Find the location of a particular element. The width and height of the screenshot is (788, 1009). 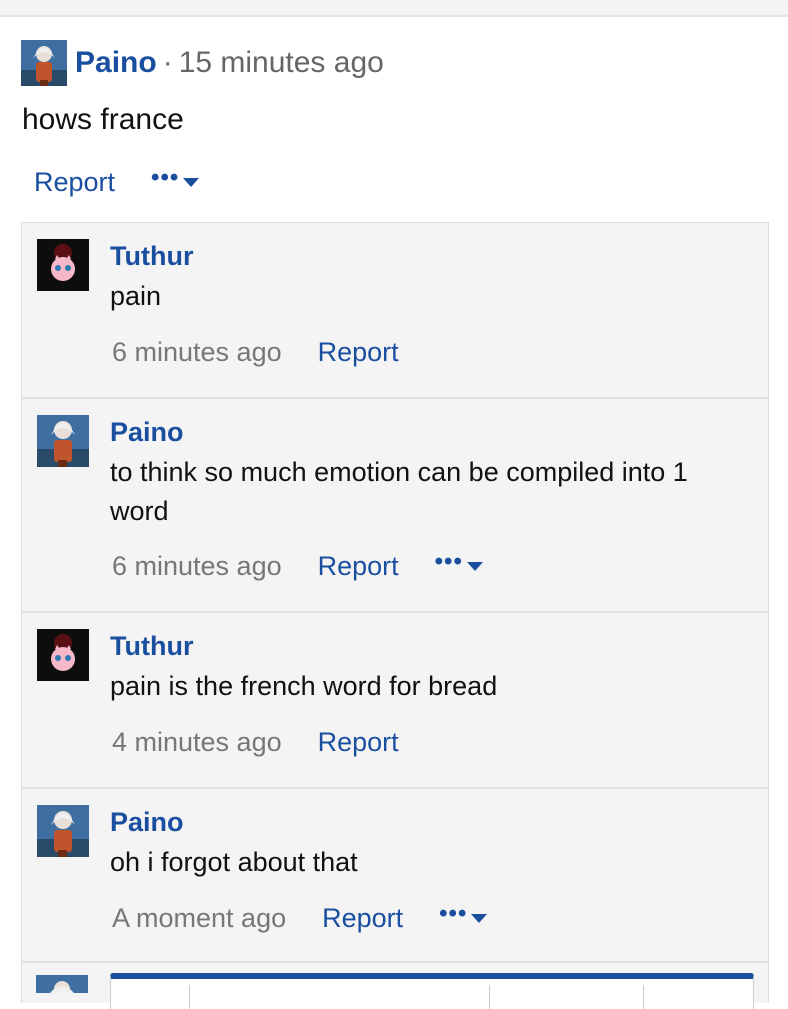

reply-meta: 4 minutes ago Report is located at coordinates (255, 742).